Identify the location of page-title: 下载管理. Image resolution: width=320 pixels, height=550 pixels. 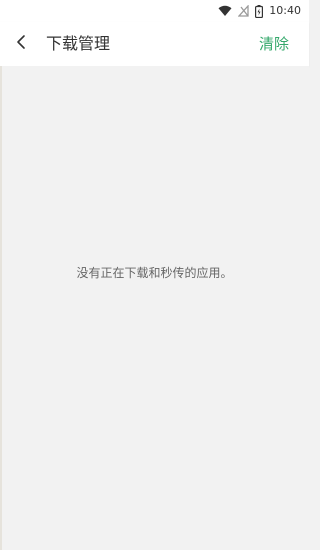
(78, 43).